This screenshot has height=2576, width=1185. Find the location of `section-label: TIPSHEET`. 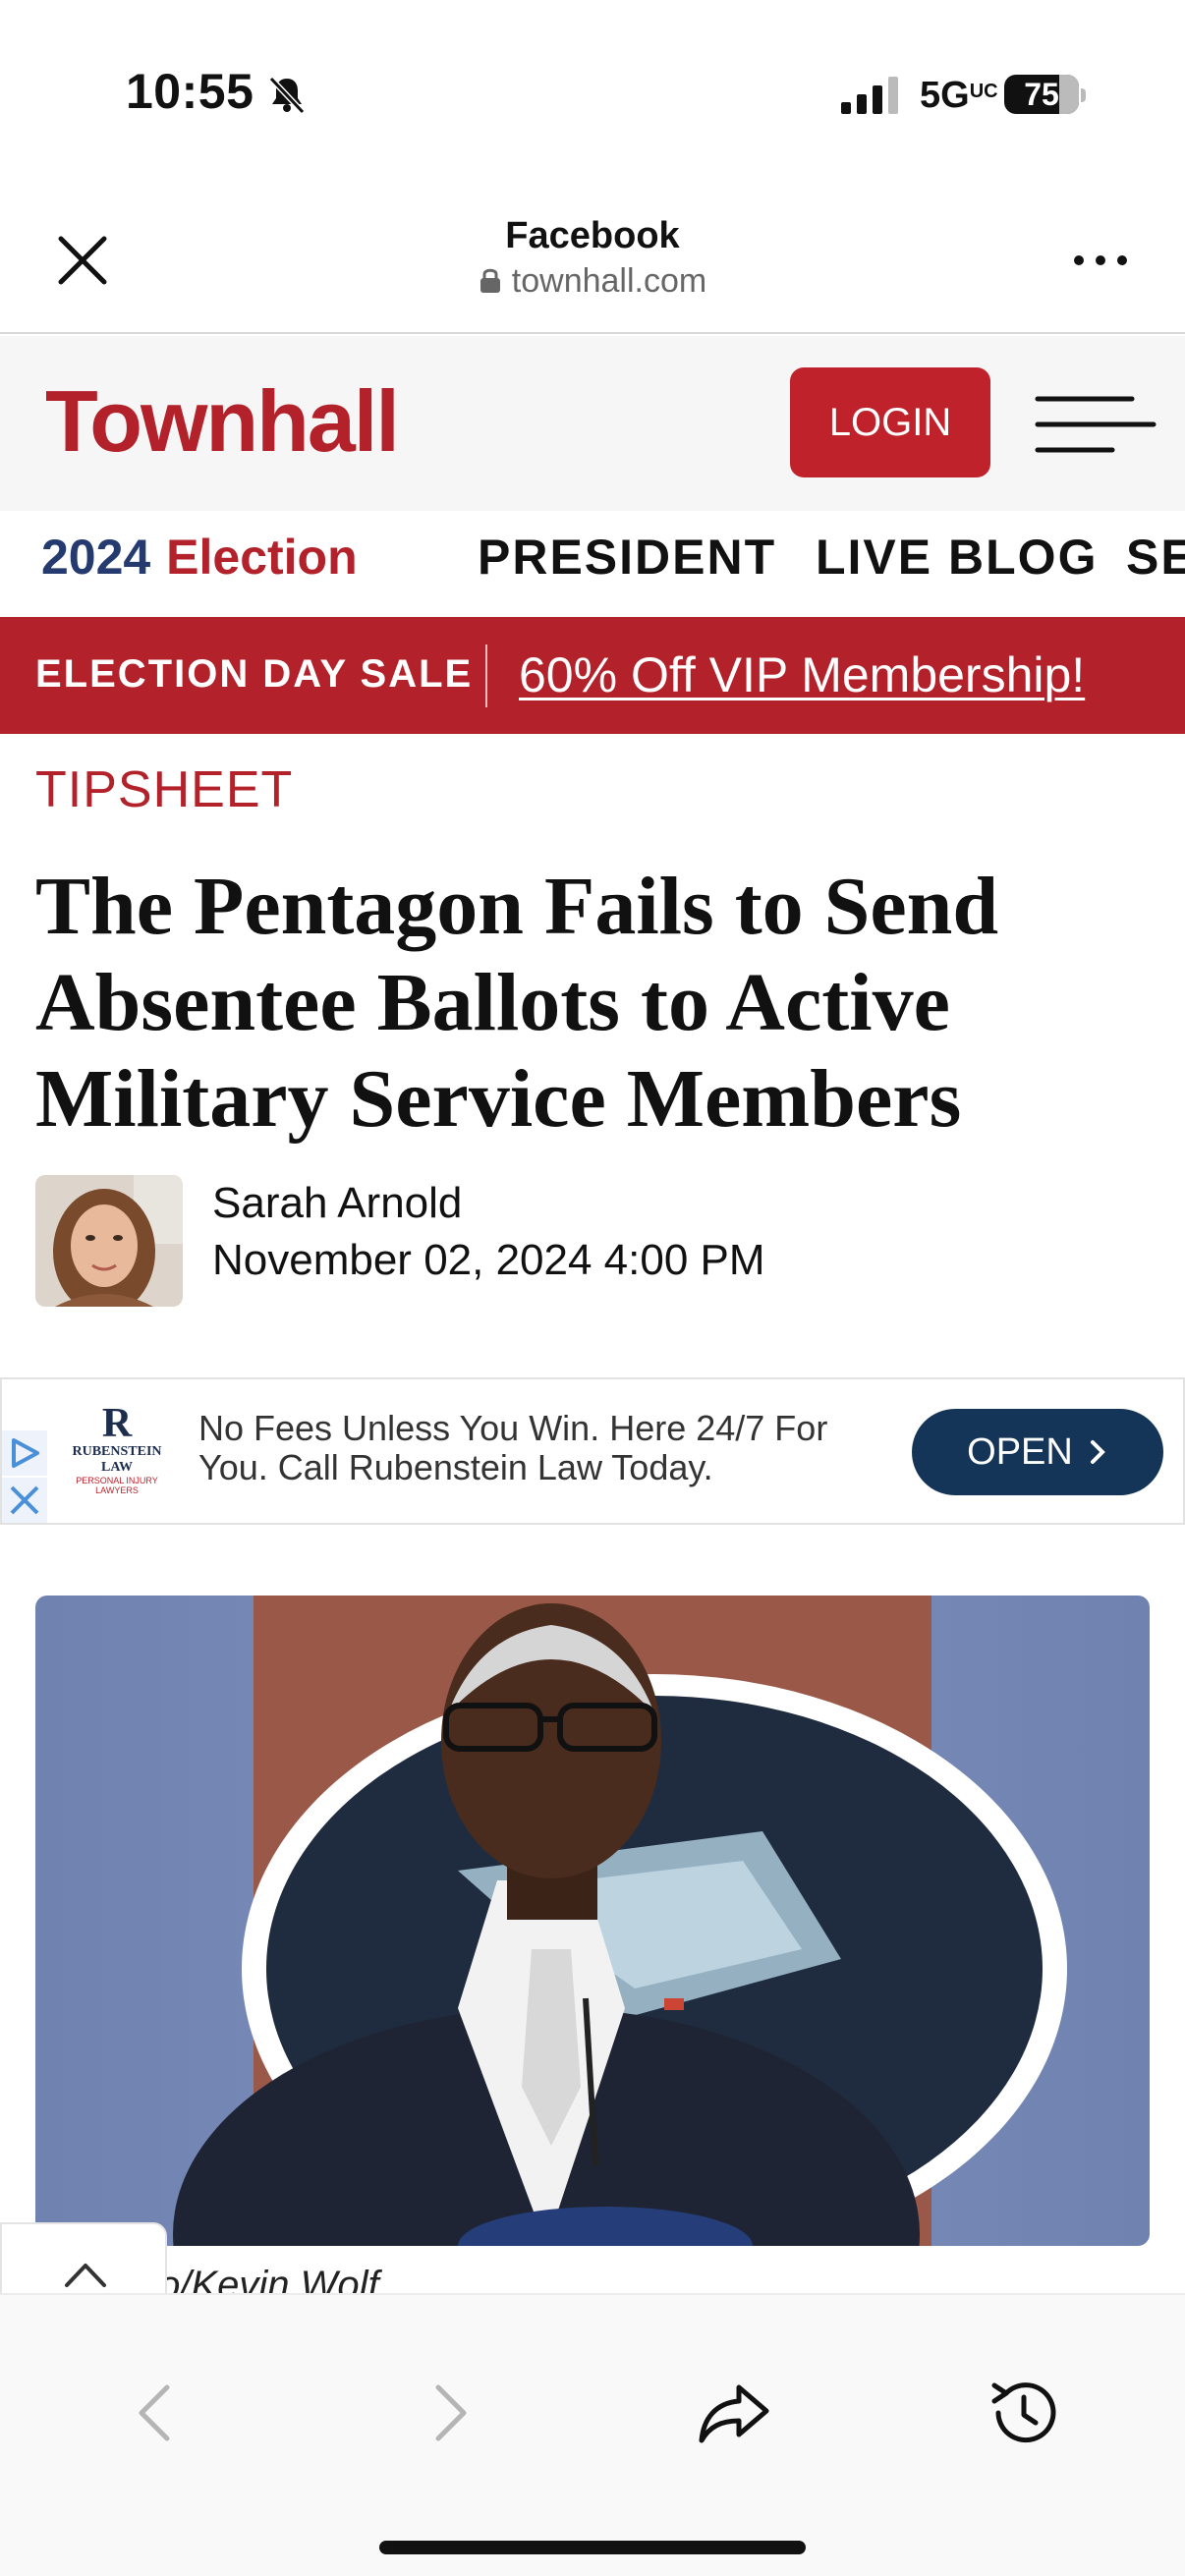

section-label: TIPSHEET is located at coordinates (164, 789).